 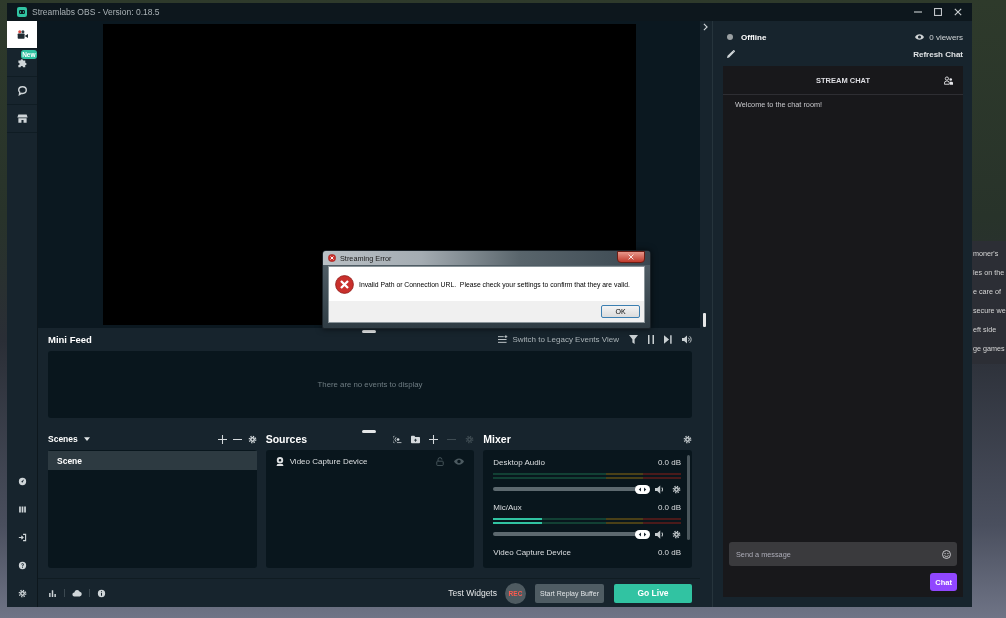 I want to click on pencil-icon, so click(x=731, y=54).